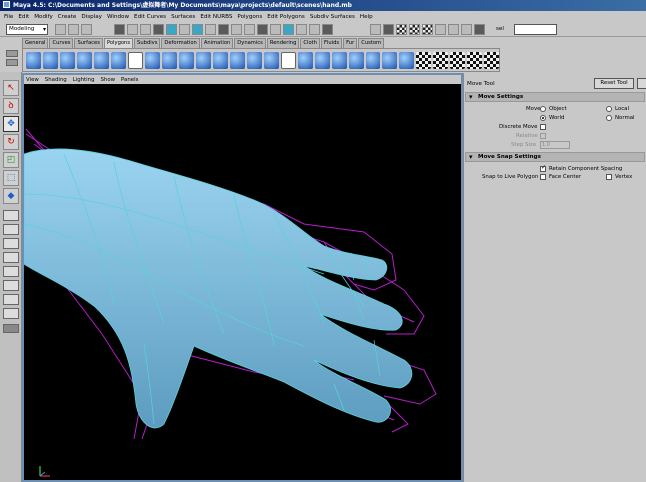 Image resolution: width=646 pixels, height=482 pixels. What do you see at coordinates (180, 43) in the screenshot?
I see `tab-deformation: Deformation` at bounding box center [180, 43].